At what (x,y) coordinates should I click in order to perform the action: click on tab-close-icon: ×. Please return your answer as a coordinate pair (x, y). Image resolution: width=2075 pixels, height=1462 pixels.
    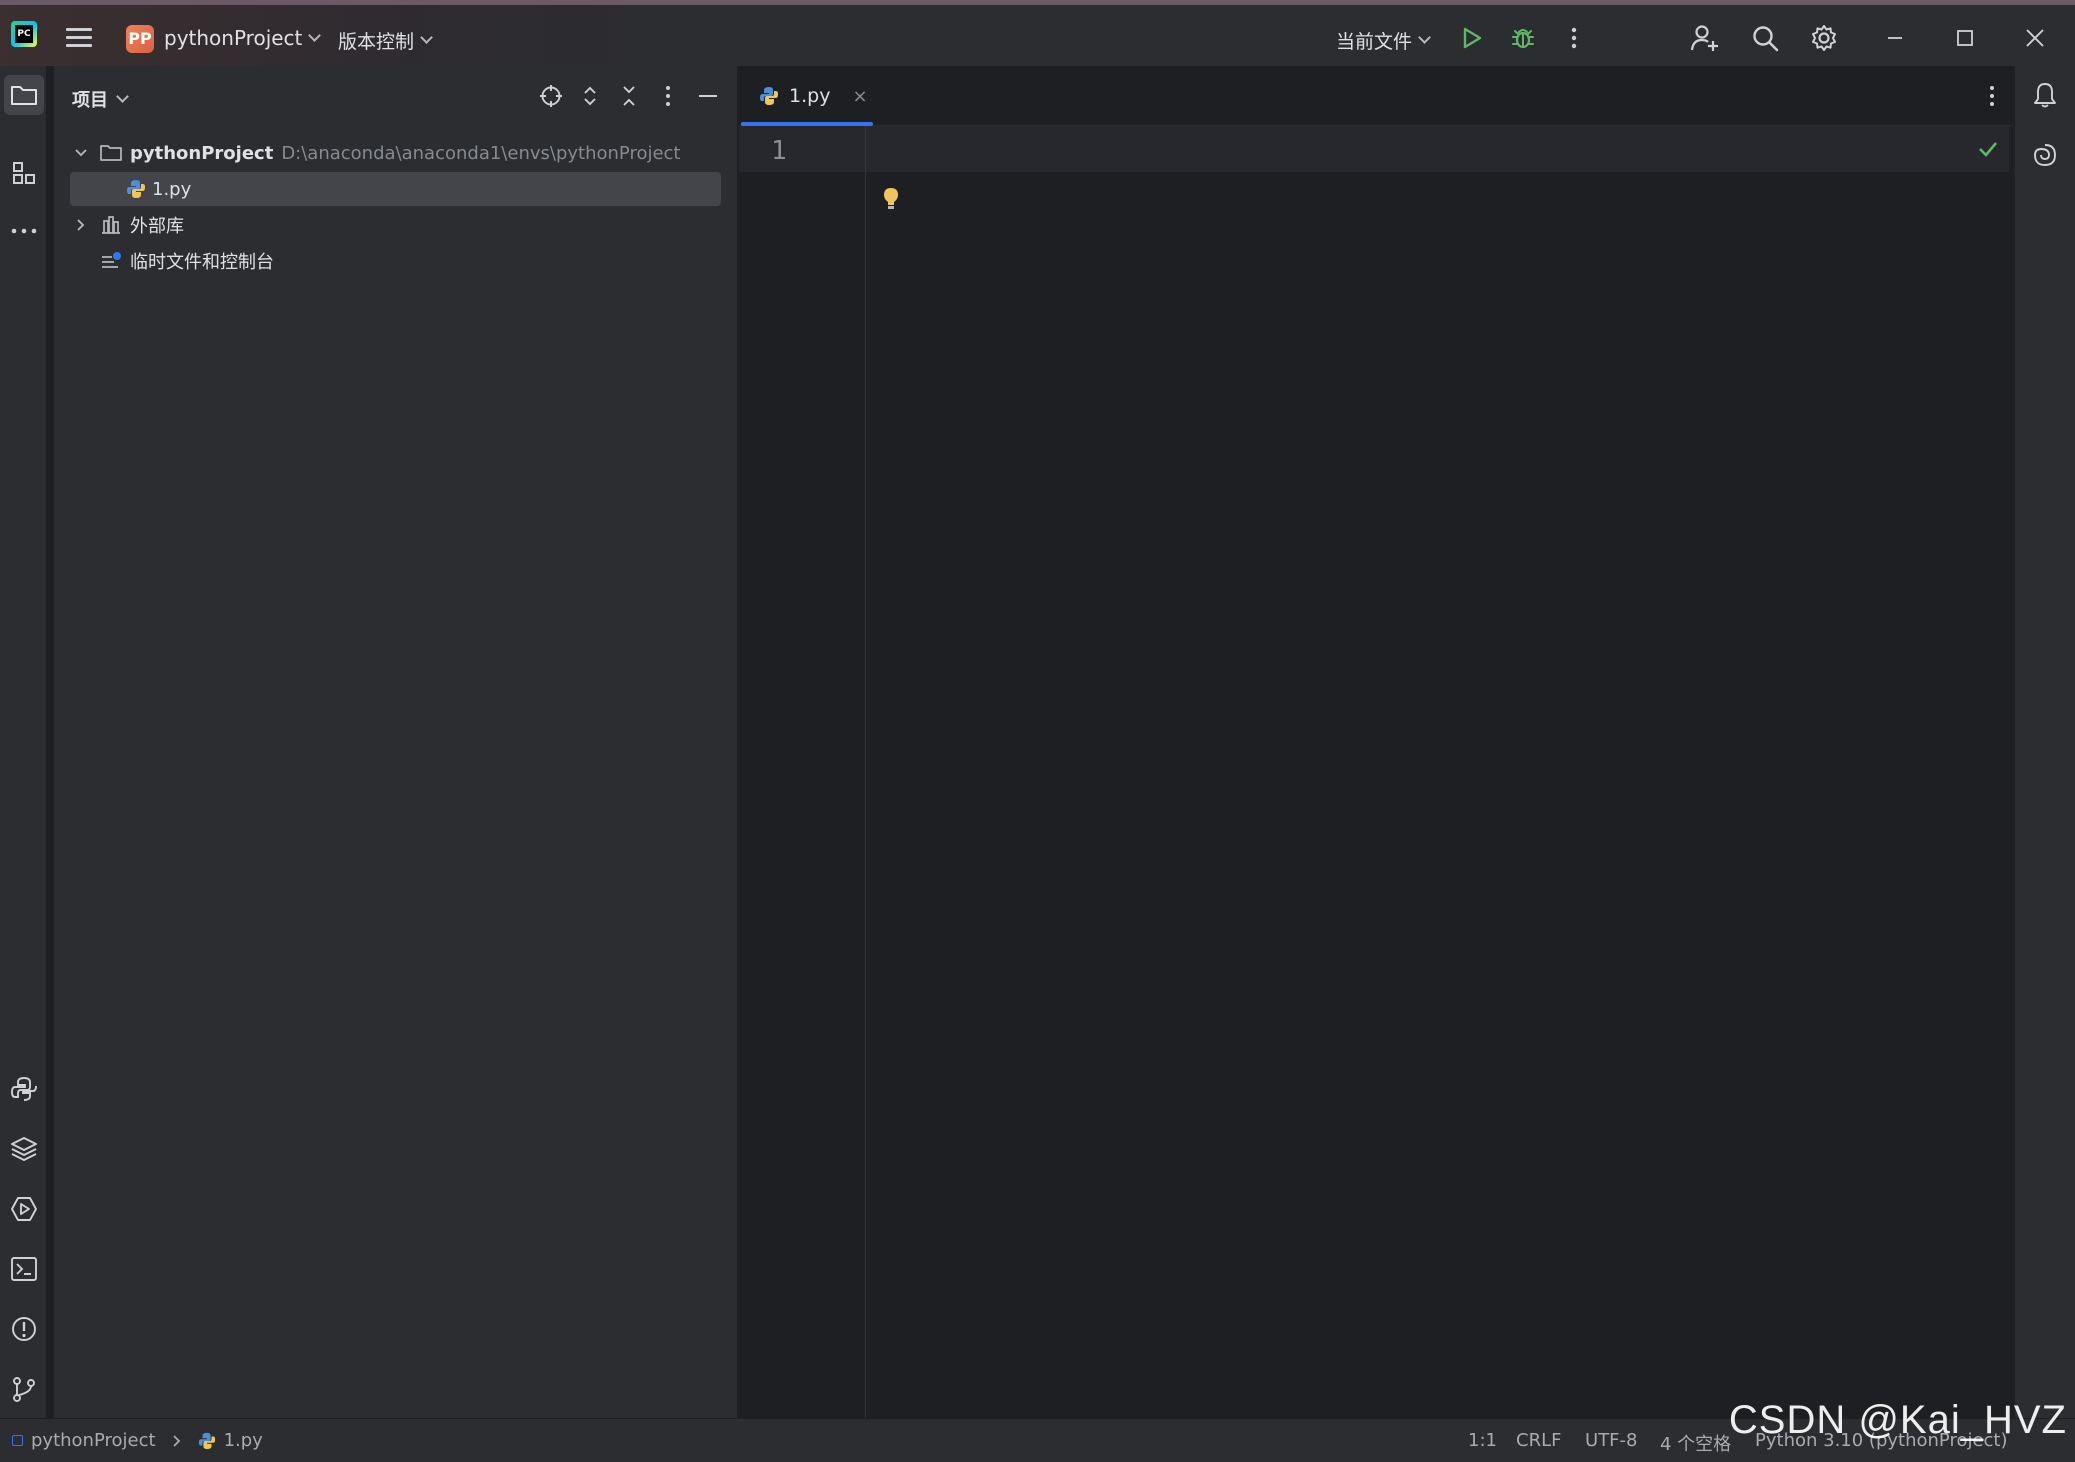
    Looking at the image, I should click on (859, 96).